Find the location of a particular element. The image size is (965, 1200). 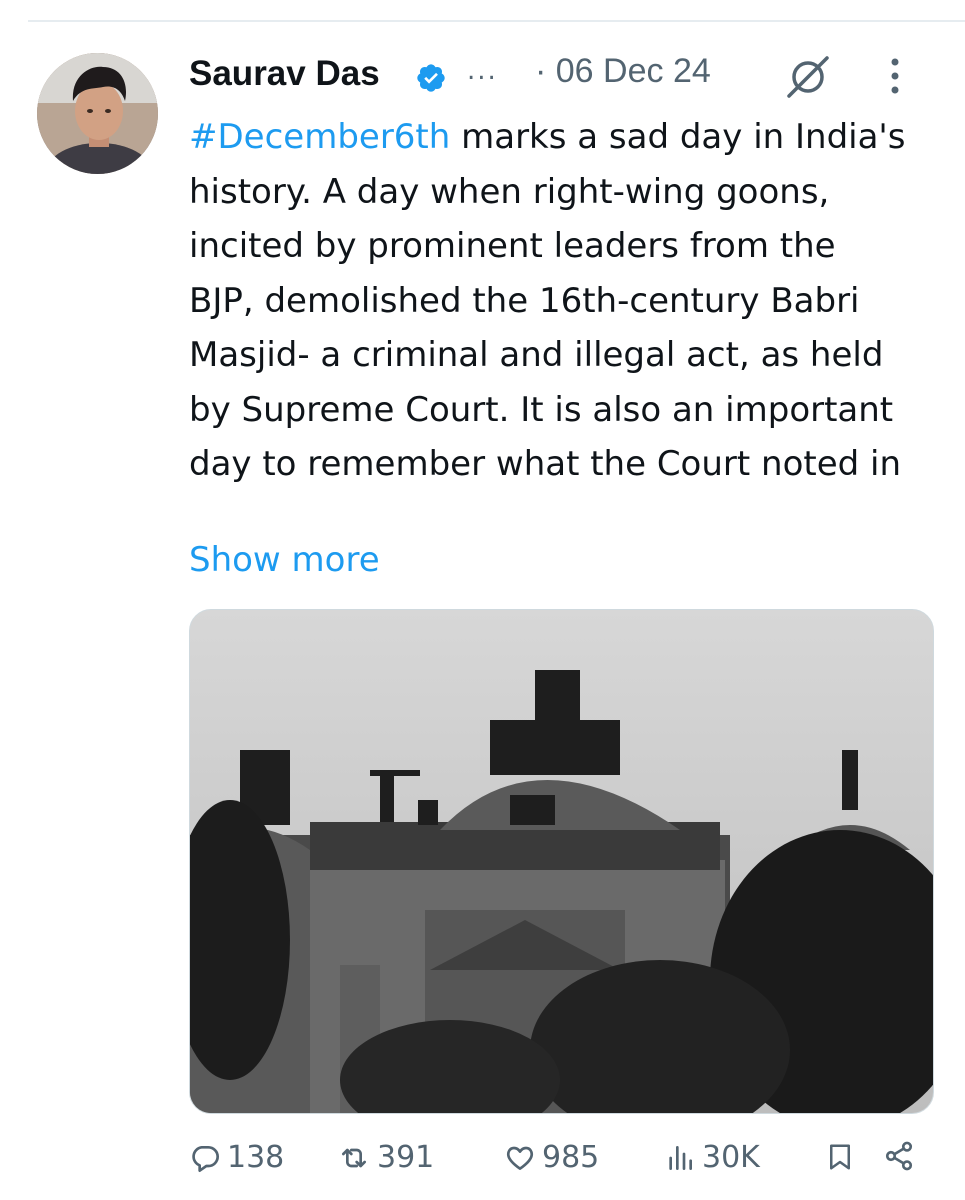

share-icon is located at coordinates (899, 1156).